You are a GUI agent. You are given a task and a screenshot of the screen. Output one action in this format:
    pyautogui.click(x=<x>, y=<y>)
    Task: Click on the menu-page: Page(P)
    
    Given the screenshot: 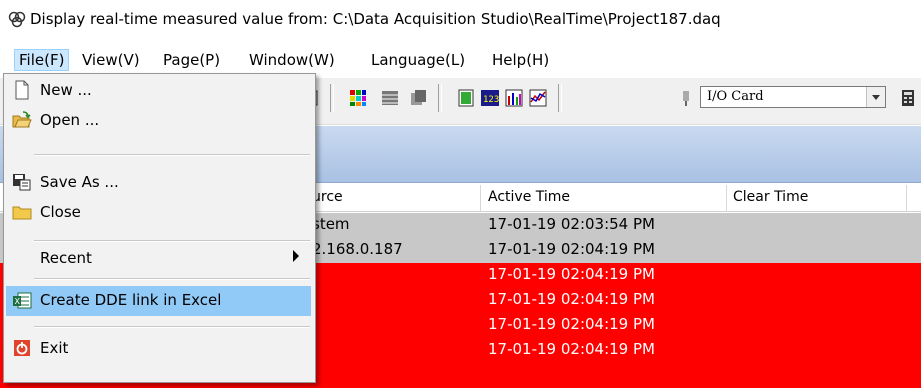 What is the action you would take?
    pyautogui.click(x=191, y=60)
    